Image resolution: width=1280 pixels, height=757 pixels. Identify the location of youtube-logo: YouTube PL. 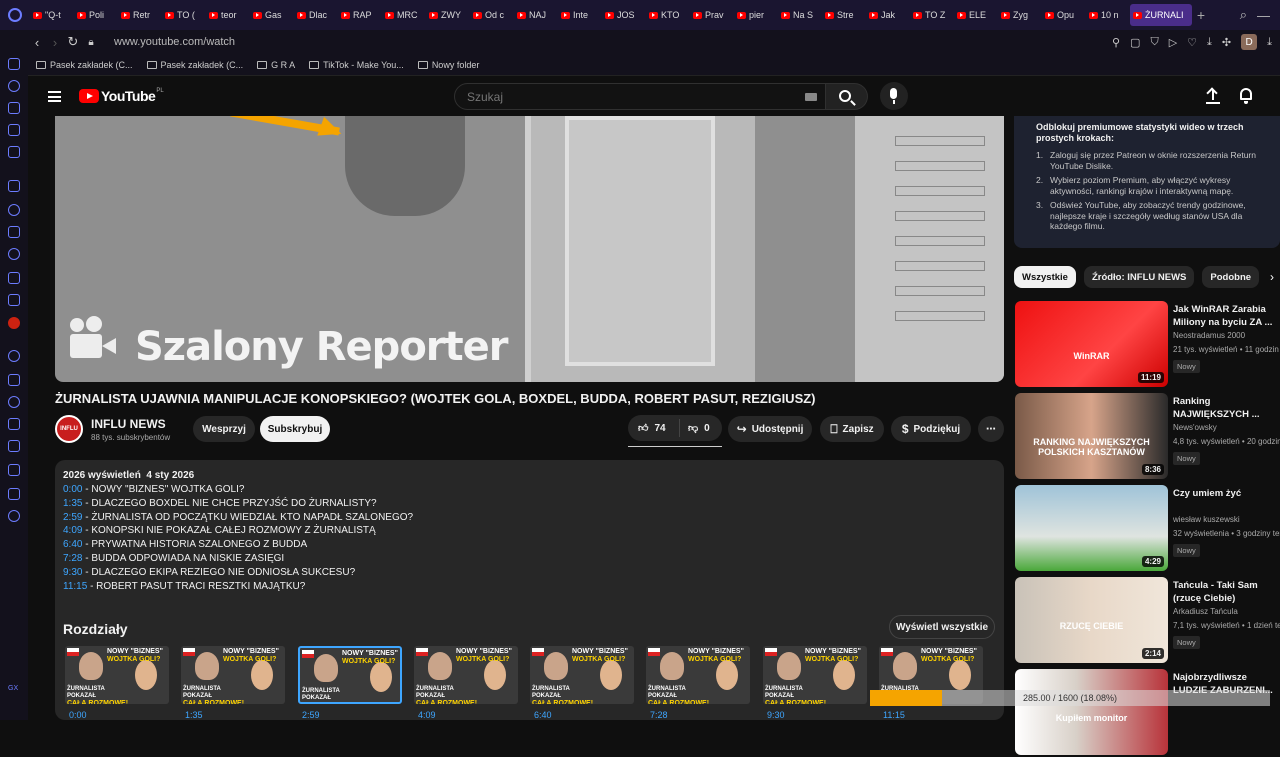
(121, 96).